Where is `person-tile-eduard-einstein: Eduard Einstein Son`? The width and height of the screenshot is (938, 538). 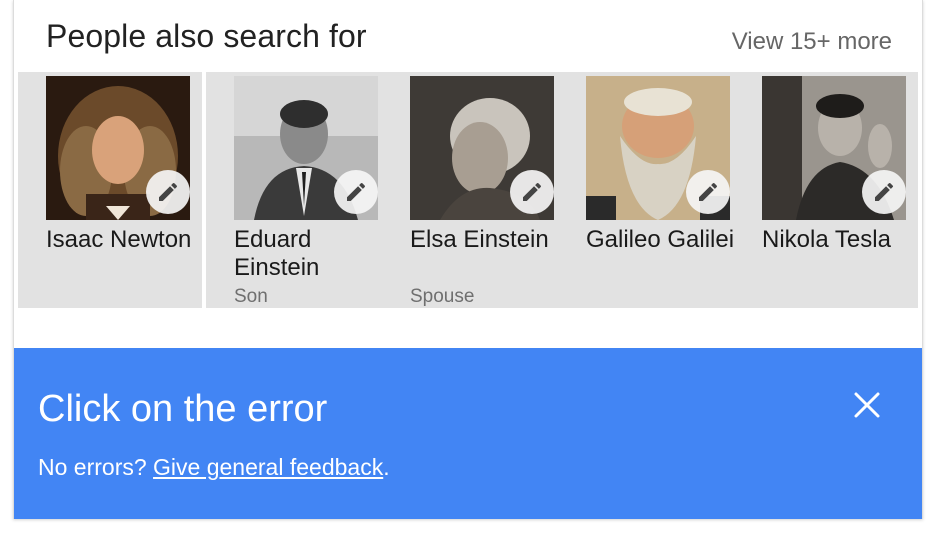 person-tile-eduard-einstein: Eduard Einstein Son is located at coordinates (298, 190).